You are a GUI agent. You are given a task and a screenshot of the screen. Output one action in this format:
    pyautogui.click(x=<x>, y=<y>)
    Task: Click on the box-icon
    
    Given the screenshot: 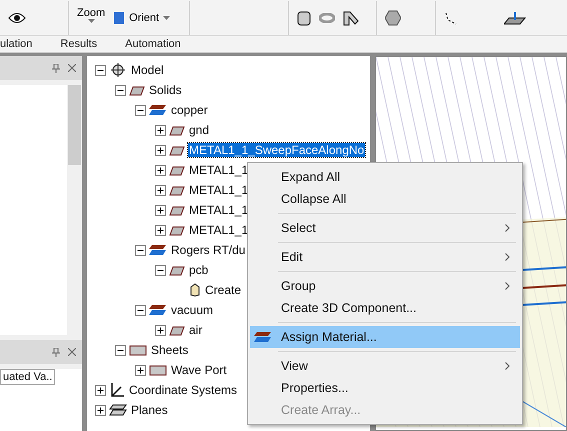 What is the action you would take?
    pyautogui.click(x=195, y=290)
    